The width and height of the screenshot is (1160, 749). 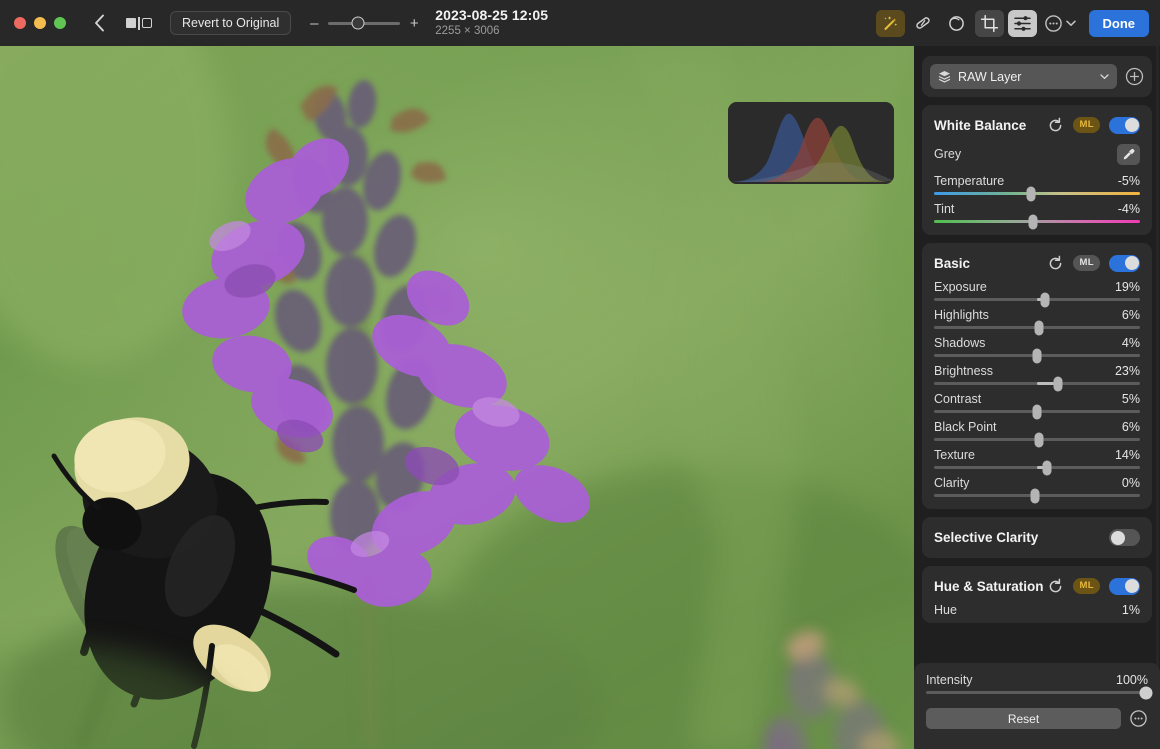 I want to click on slider-value: 5%, so click(x=1130, y=399).